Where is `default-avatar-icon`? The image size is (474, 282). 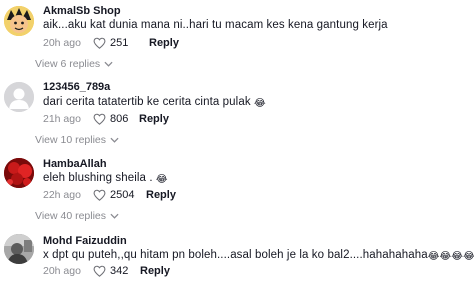 default-avatar-icon is located at coordinates (19, 97).